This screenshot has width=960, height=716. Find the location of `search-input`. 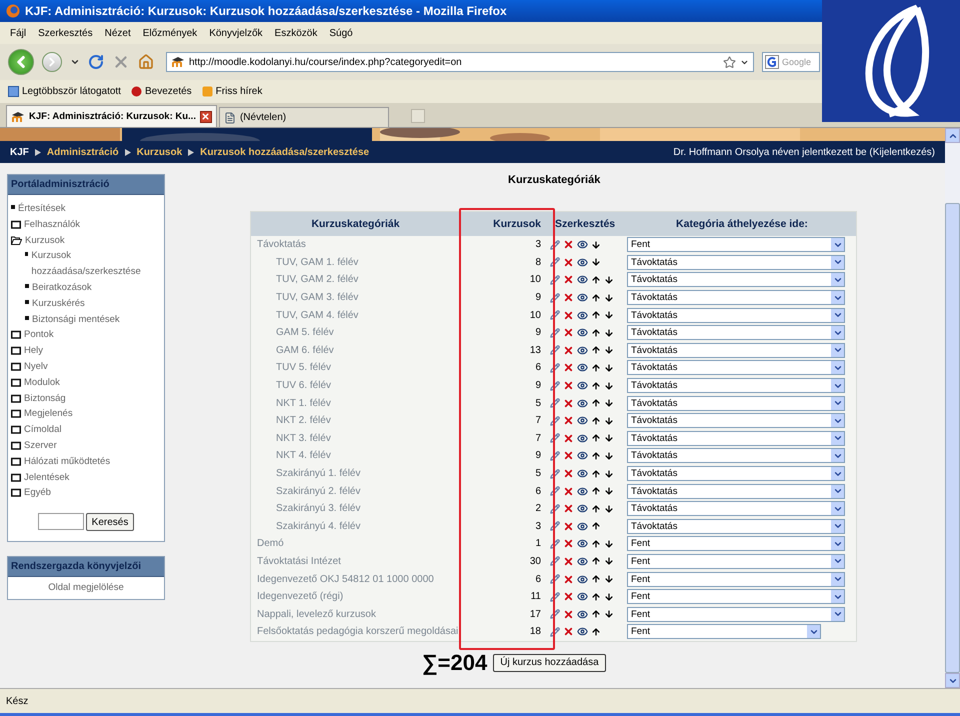

search-input is located at coordinates (61, 521).